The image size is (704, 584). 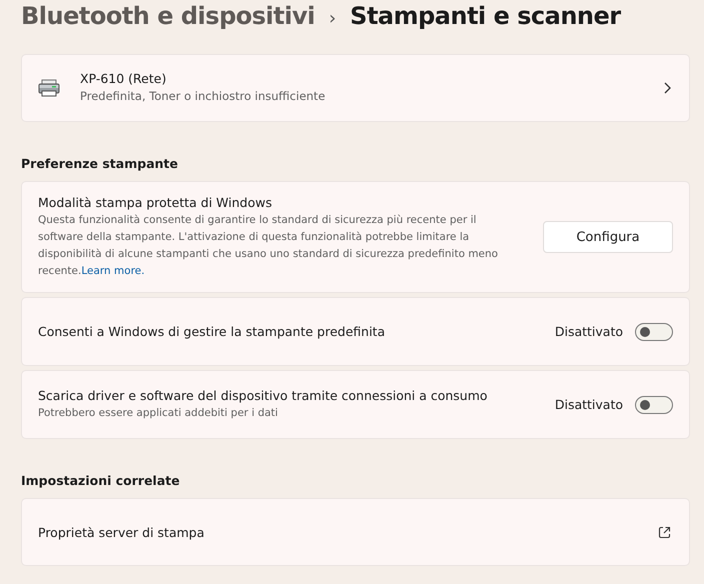 What do you see at coordinates (158, 413) in the screenshot?
I see `setting-description: Potrebbero essere applicati addebiti per i dati` at bounding box center [158, 413].